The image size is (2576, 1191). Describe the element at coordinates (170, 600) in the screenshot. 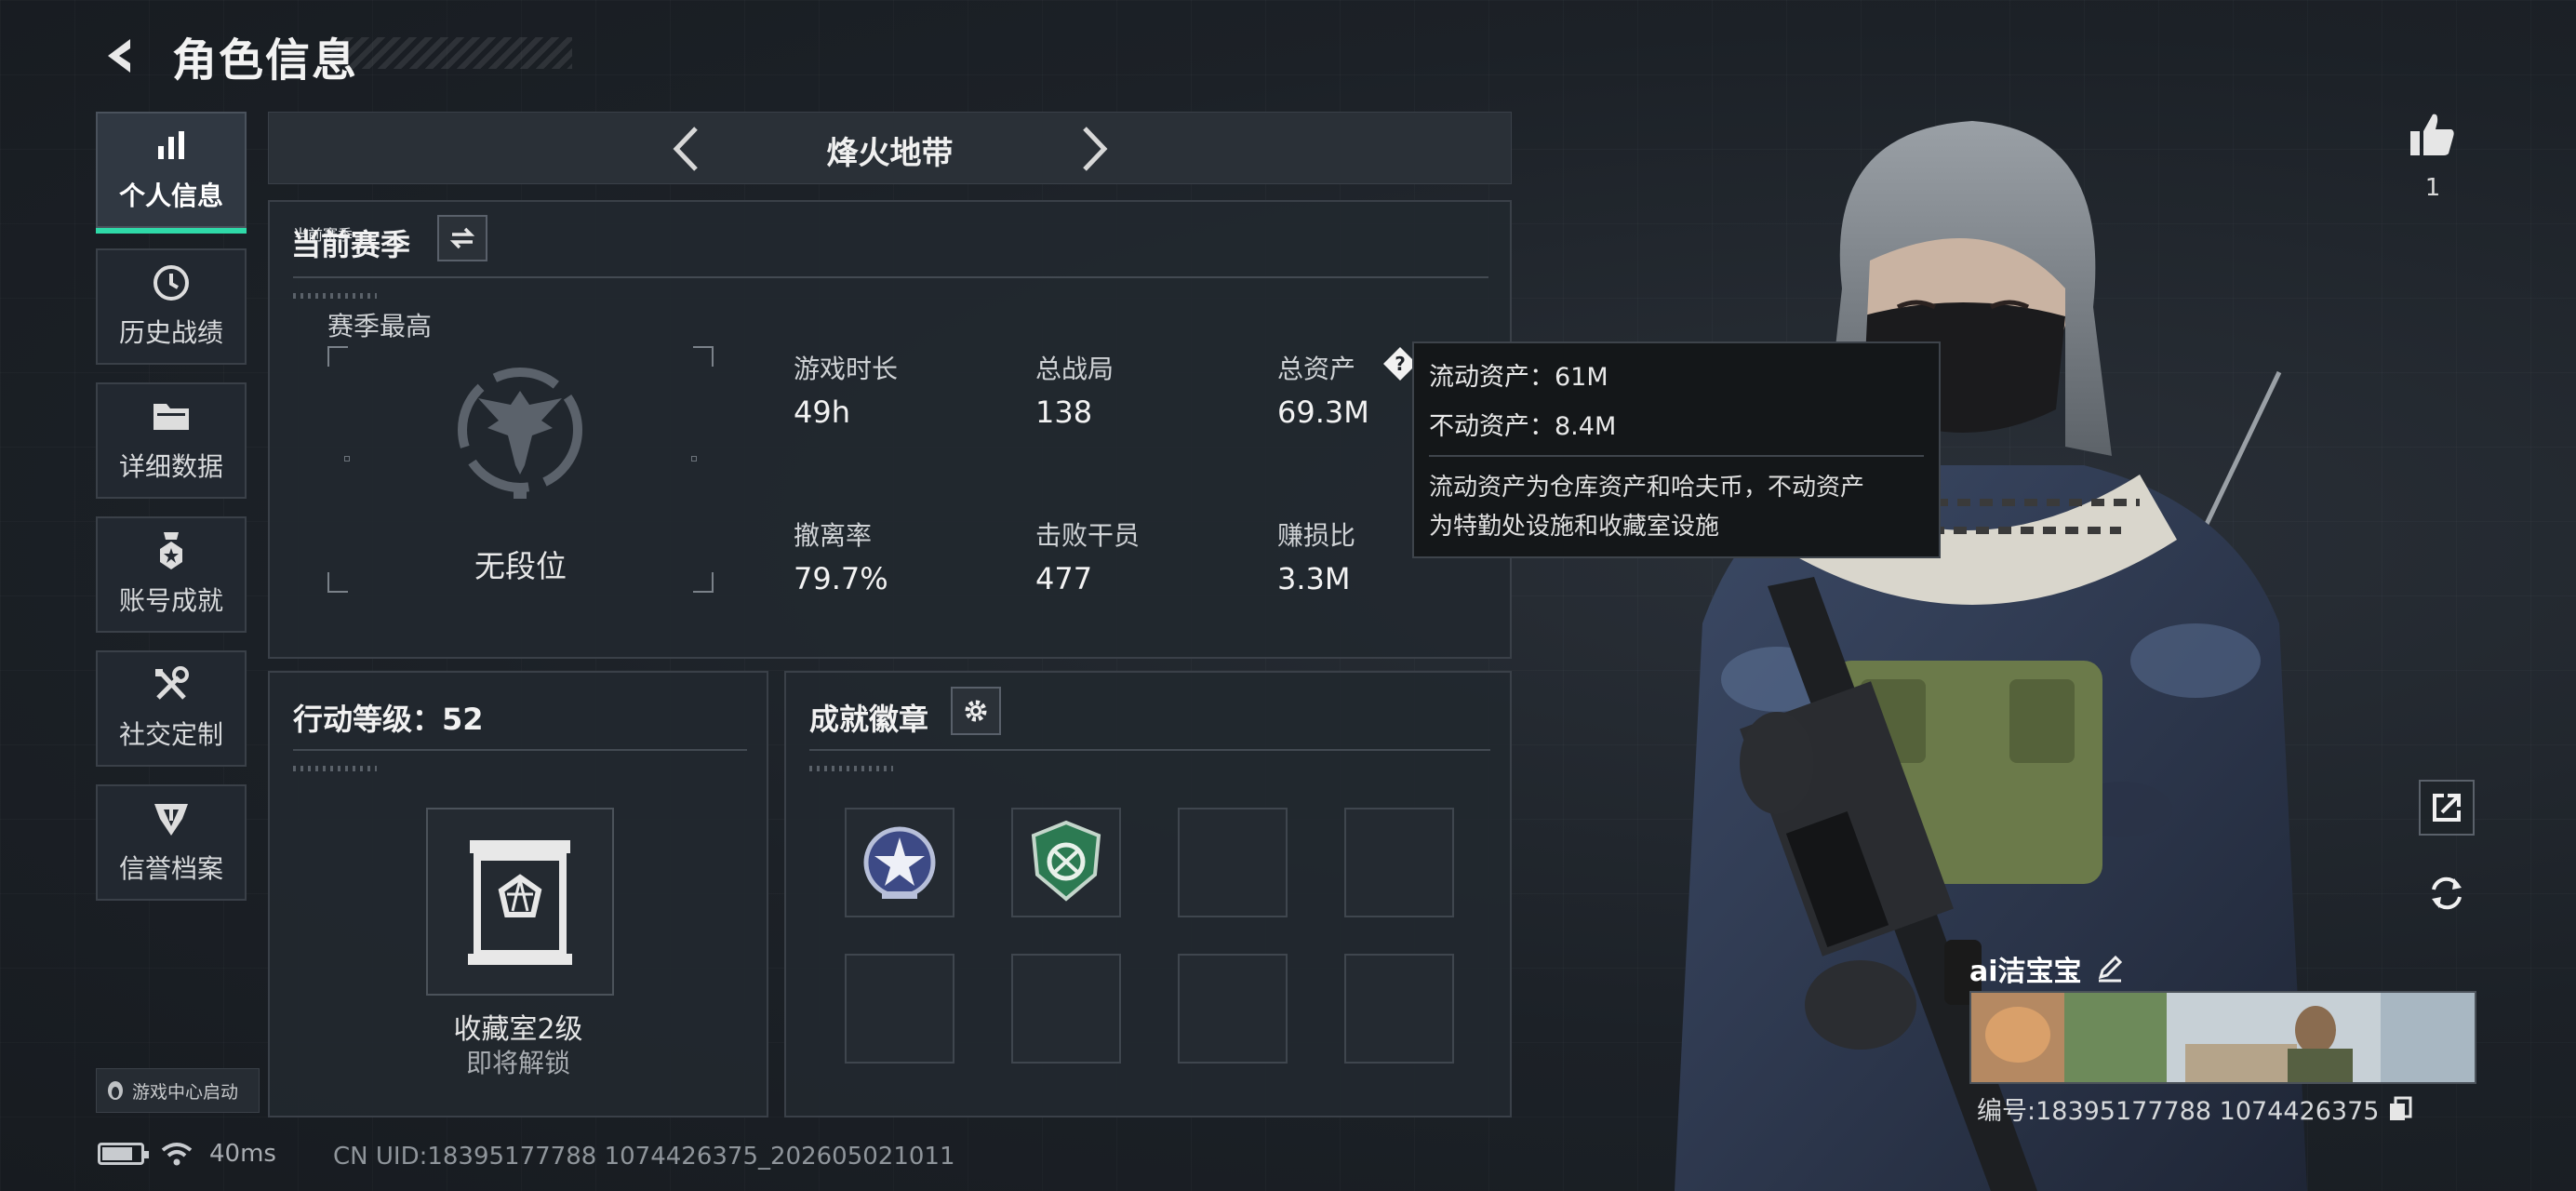

I see `sidebar-item-label: 账号成就` at that location.